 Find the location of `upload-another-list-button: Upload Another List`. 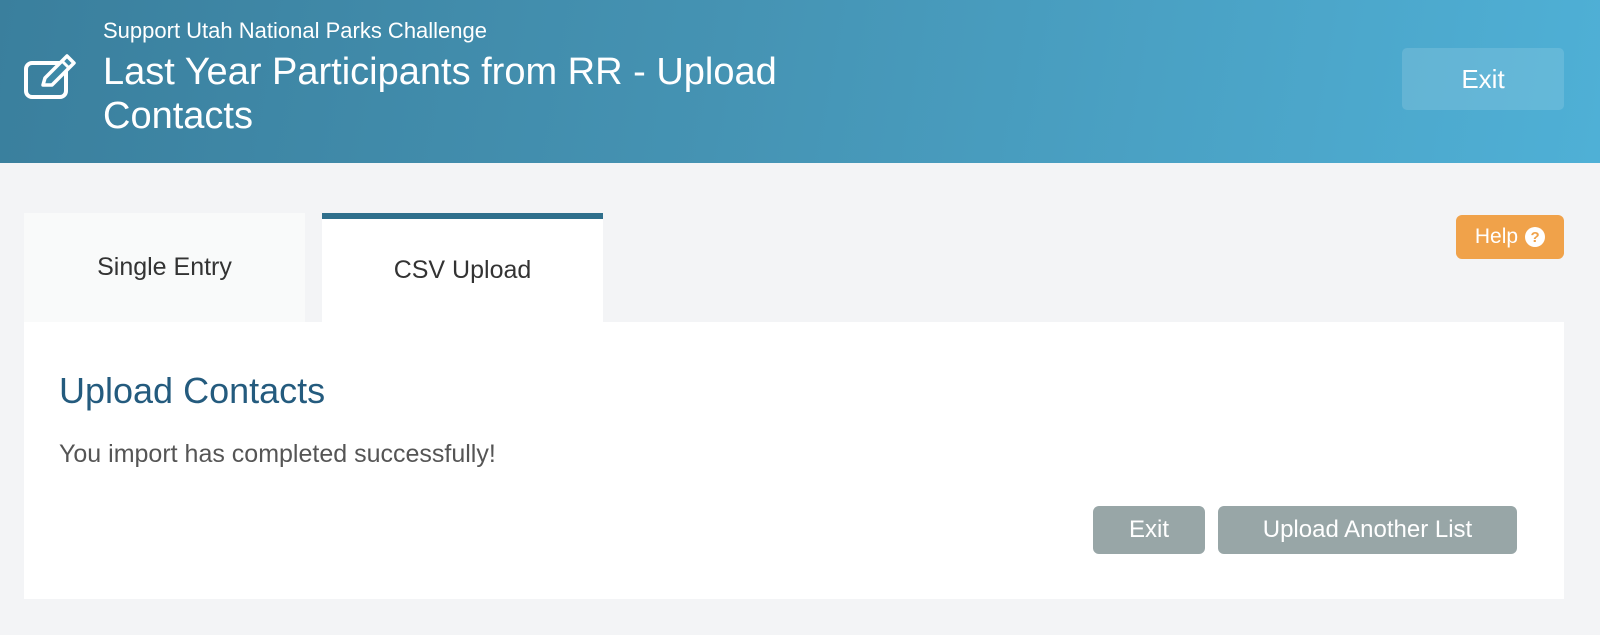

upload-another-list-button: Upload Another List is located at coordinates (1367, 530).